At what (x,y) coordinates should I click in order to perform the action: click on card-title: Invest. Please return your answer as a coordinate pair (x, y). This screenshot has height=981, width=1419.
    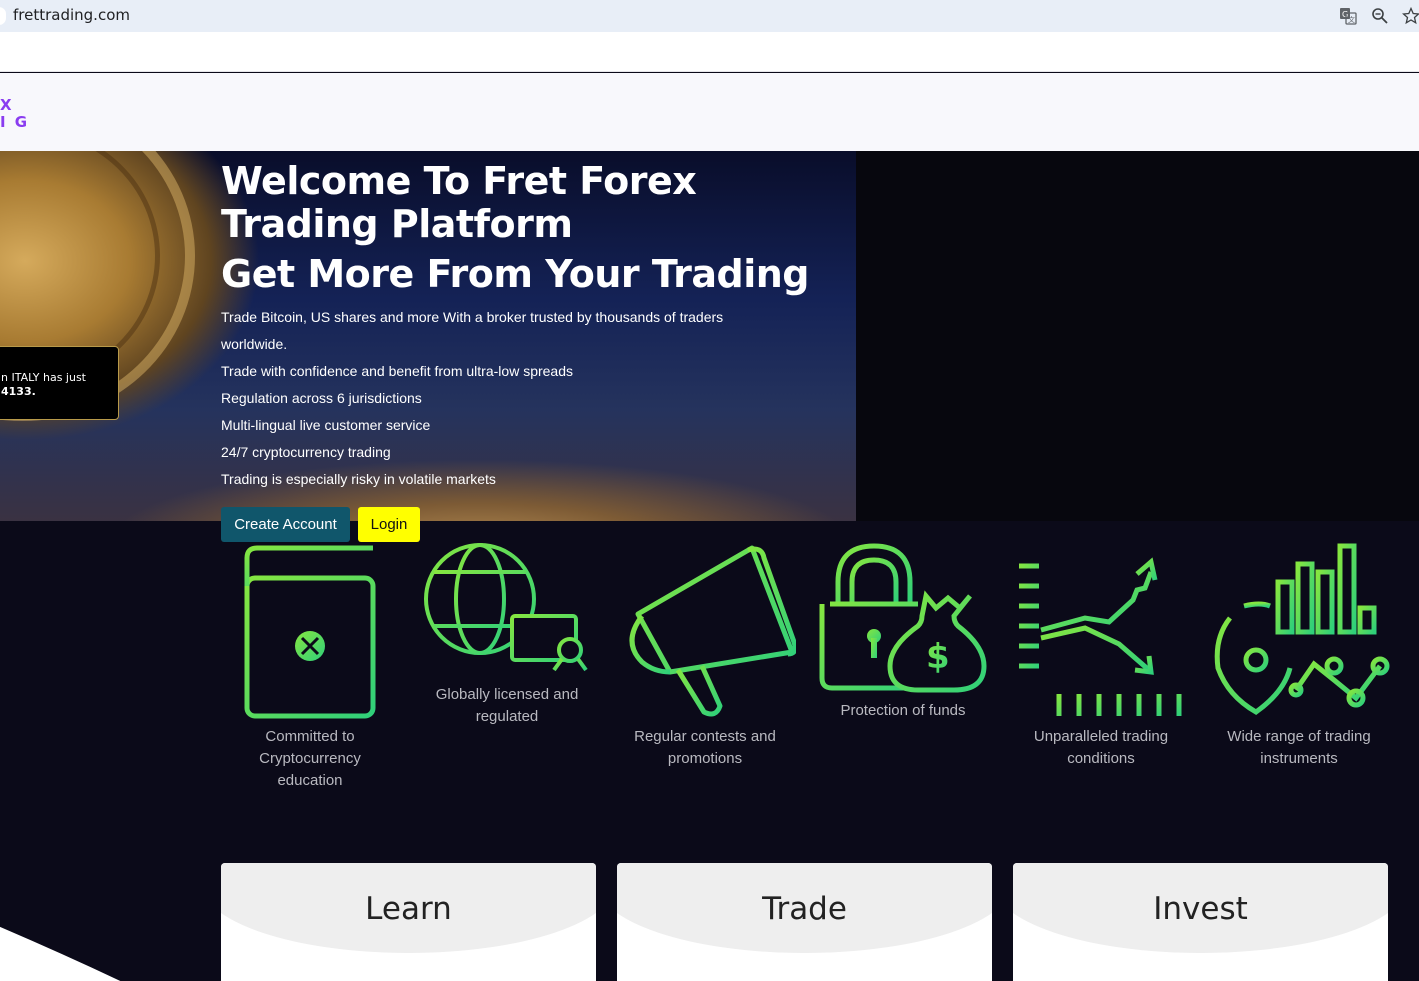
    Looking at the image, I should click on (1200, 909).